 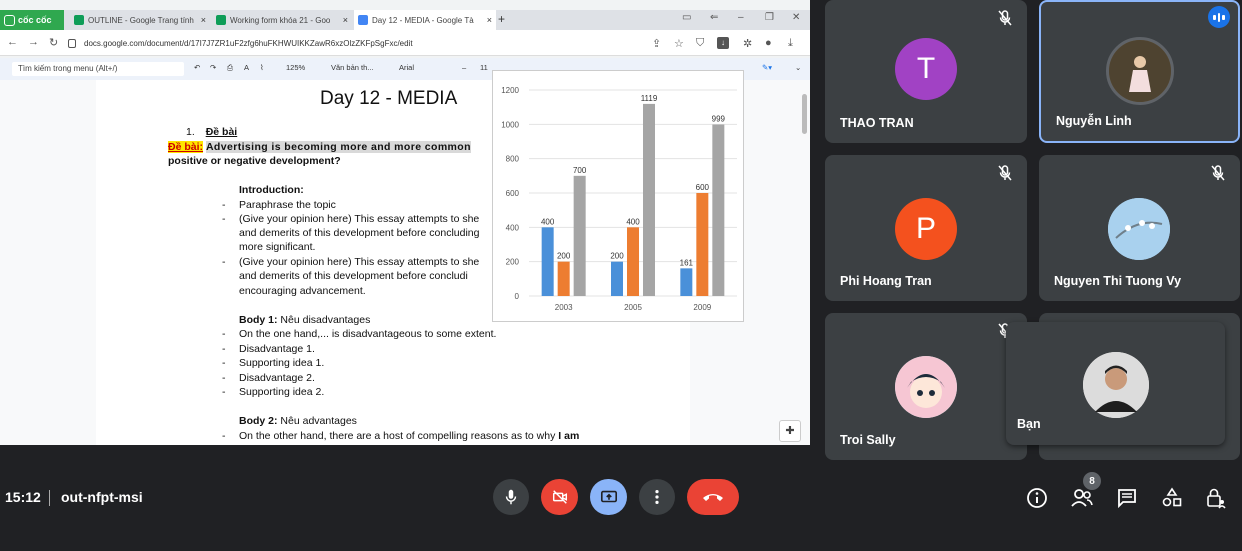 I want to click on font-size-decrease: –, so click(x=464, y=67).